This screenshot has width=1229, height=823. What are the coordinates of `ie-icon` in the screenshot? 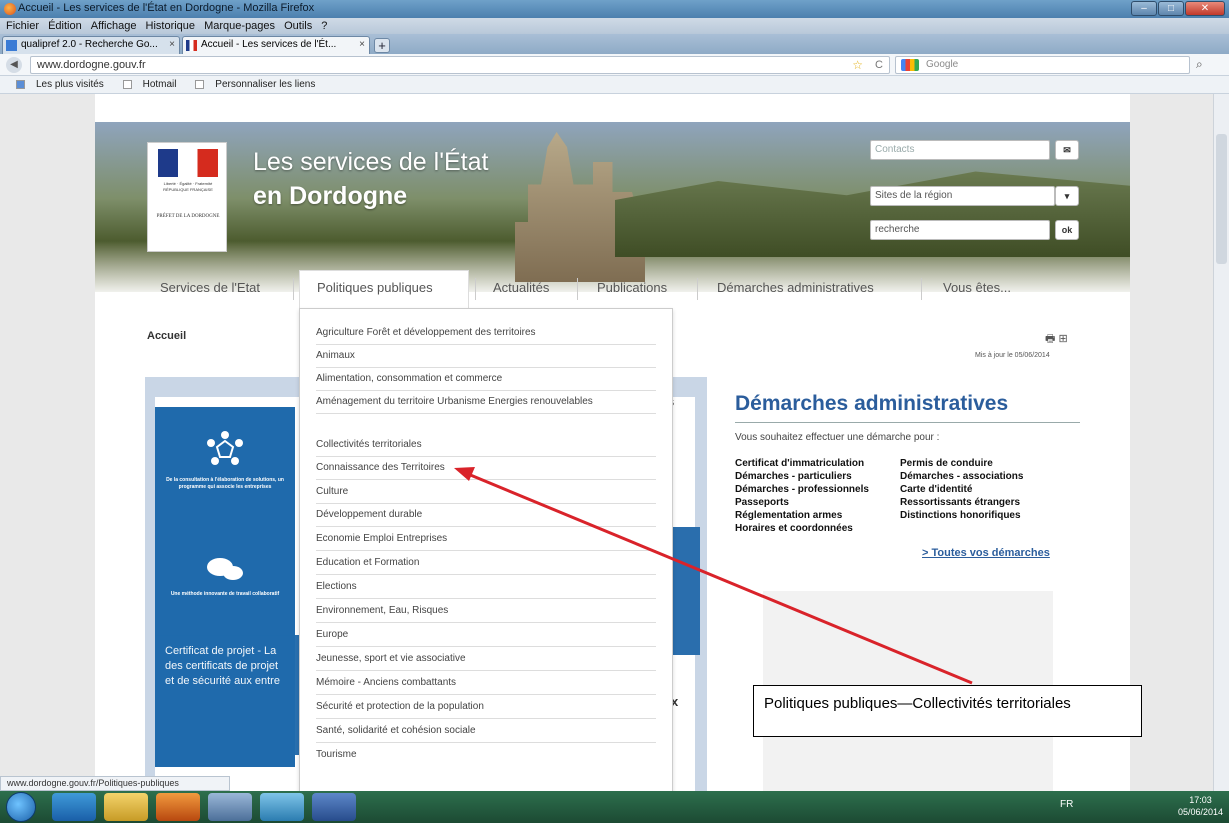 It's located at (74, 807).